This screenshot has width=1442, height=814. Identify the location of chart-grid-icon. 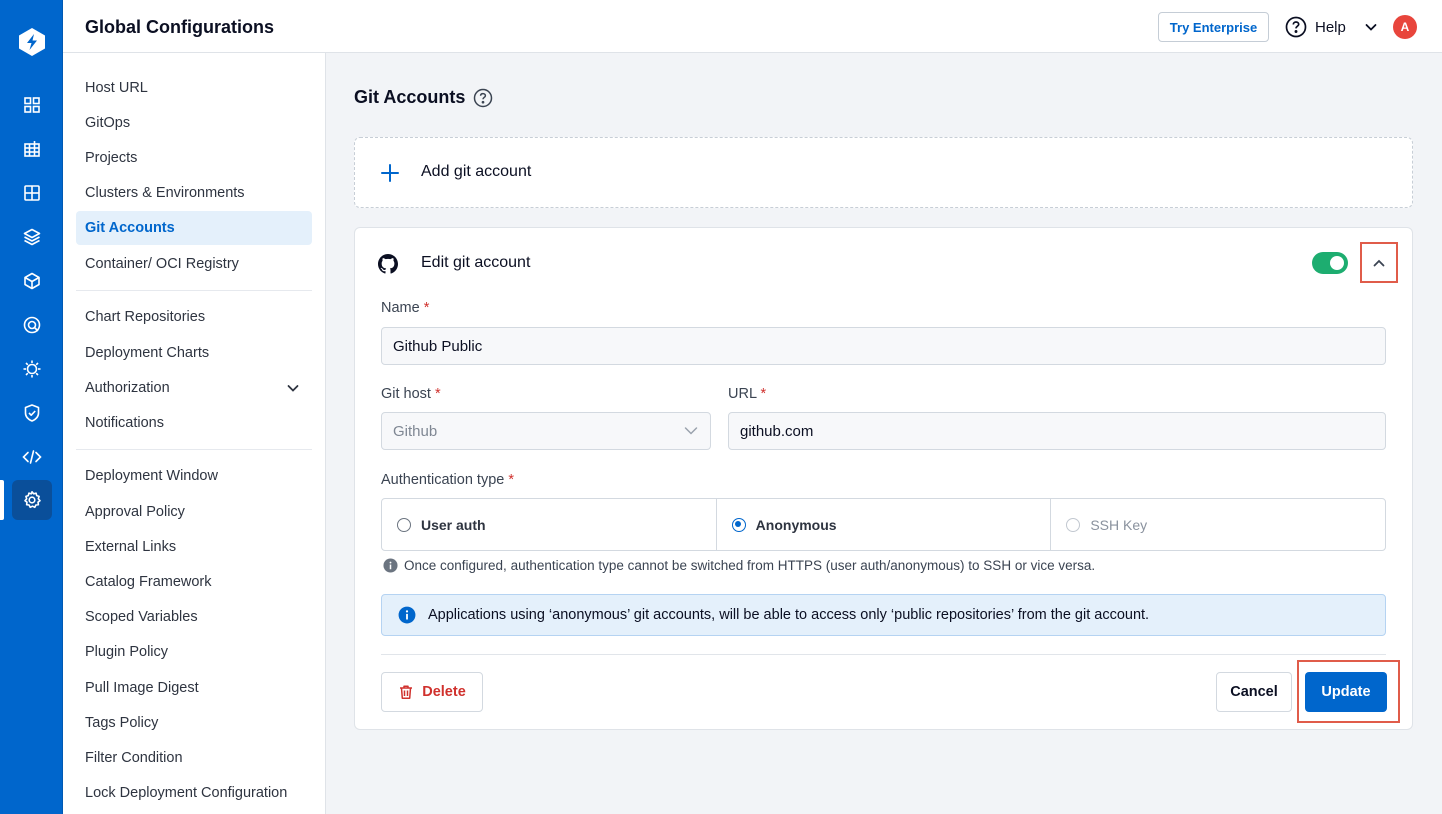
(32, 149).